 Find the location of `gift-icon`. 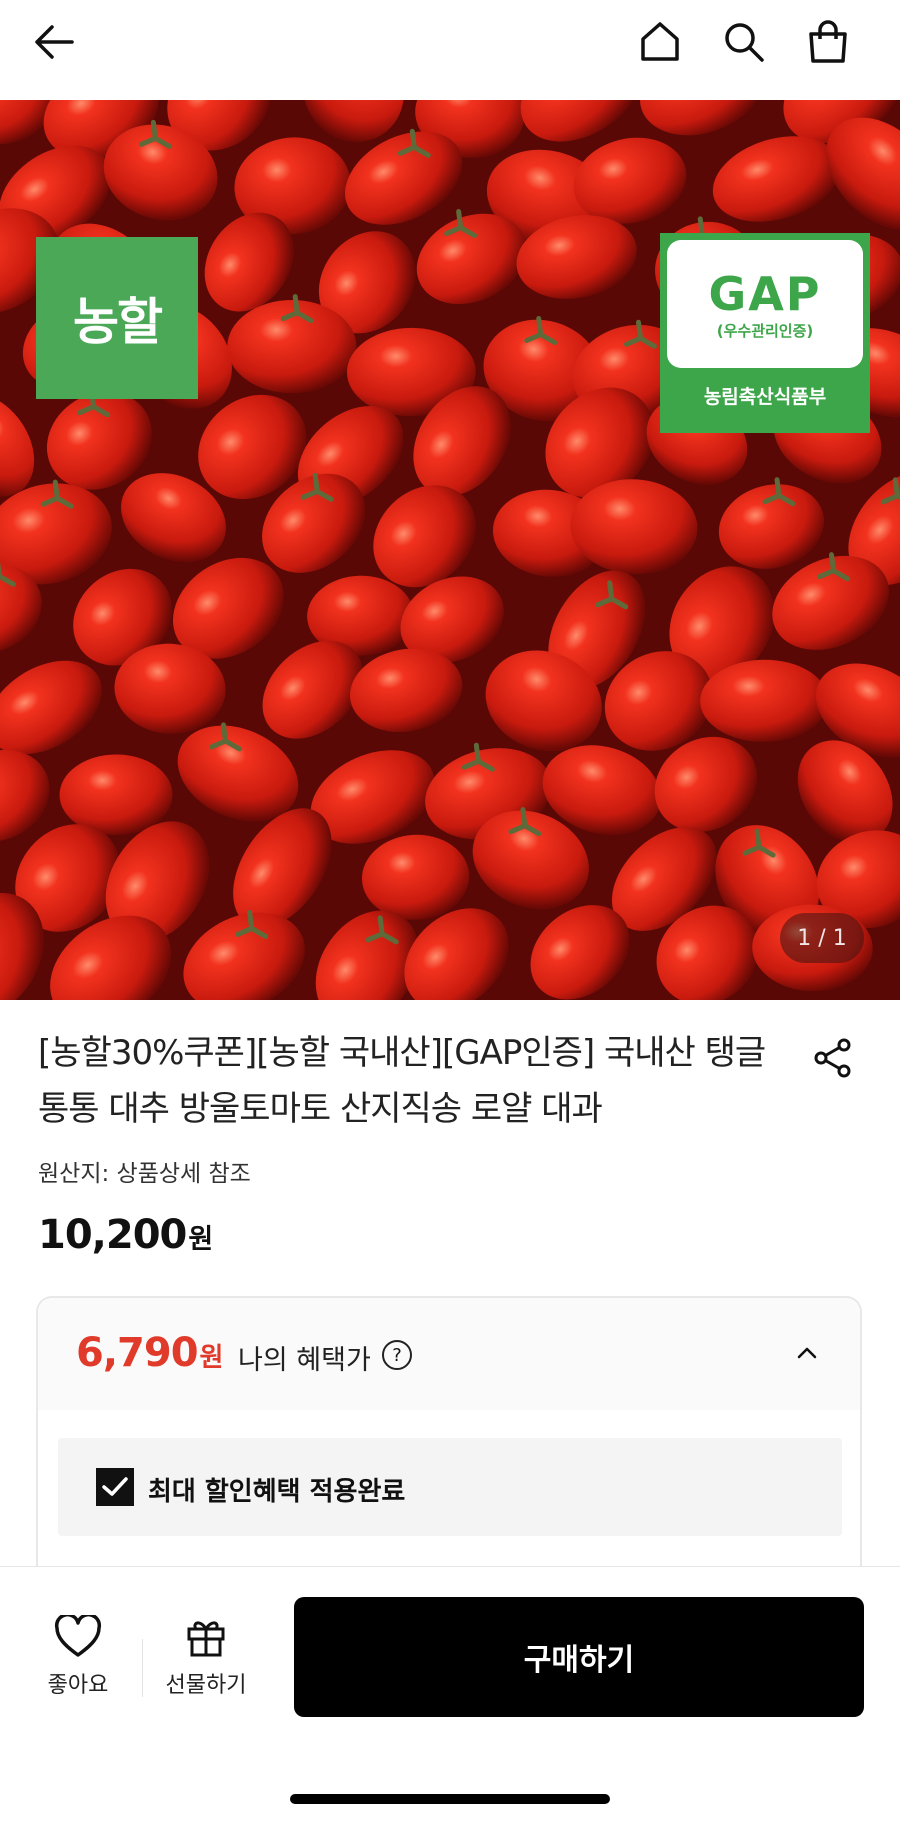

gift-icon is located at coordinates (206, 1639).